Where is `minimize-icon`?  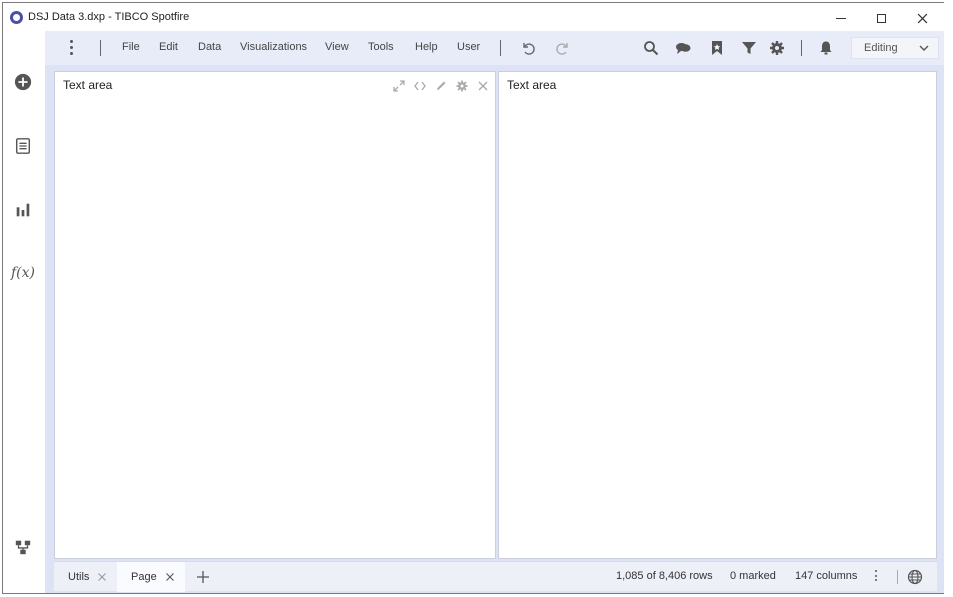
minimize-icon is located at coordinates (841, 18).